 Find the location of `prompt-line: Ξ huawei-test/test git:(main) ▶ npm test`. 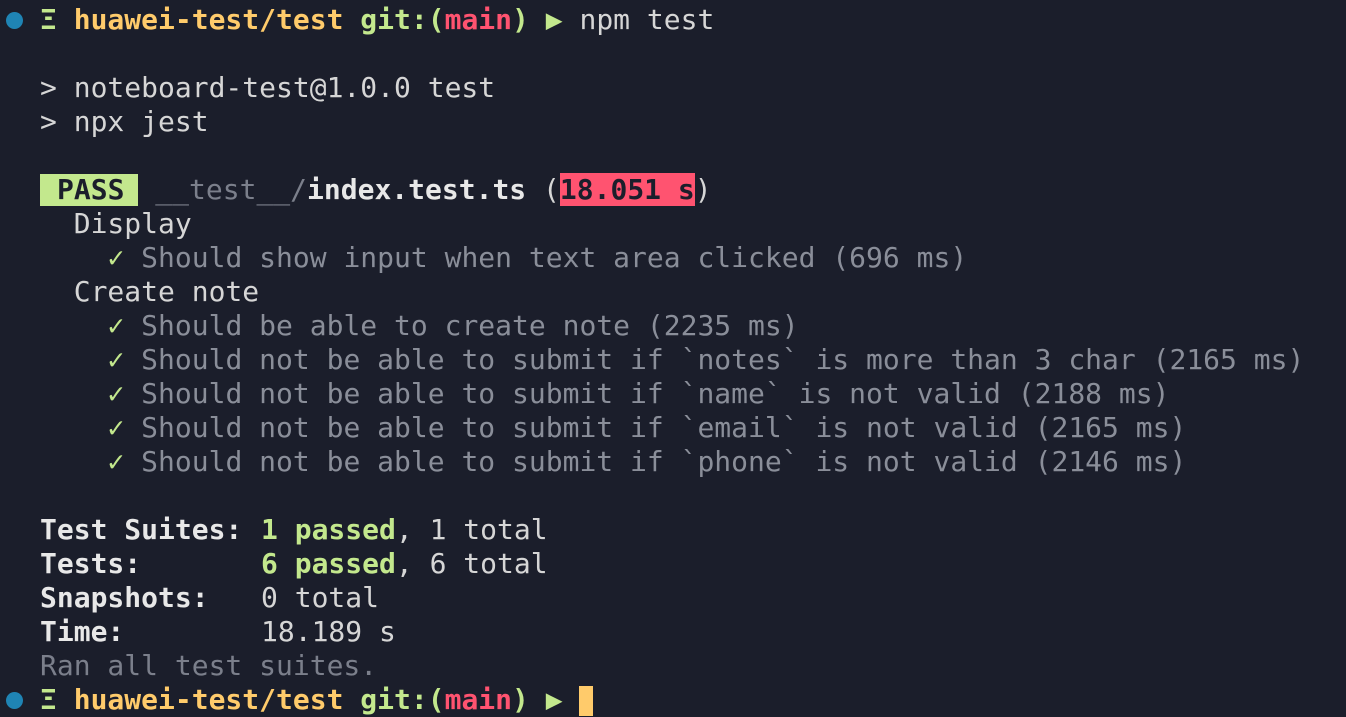

prompt-line: Ξ huawei-test/test git:(main) ▶ npm test is located at coordinates (673, 20).